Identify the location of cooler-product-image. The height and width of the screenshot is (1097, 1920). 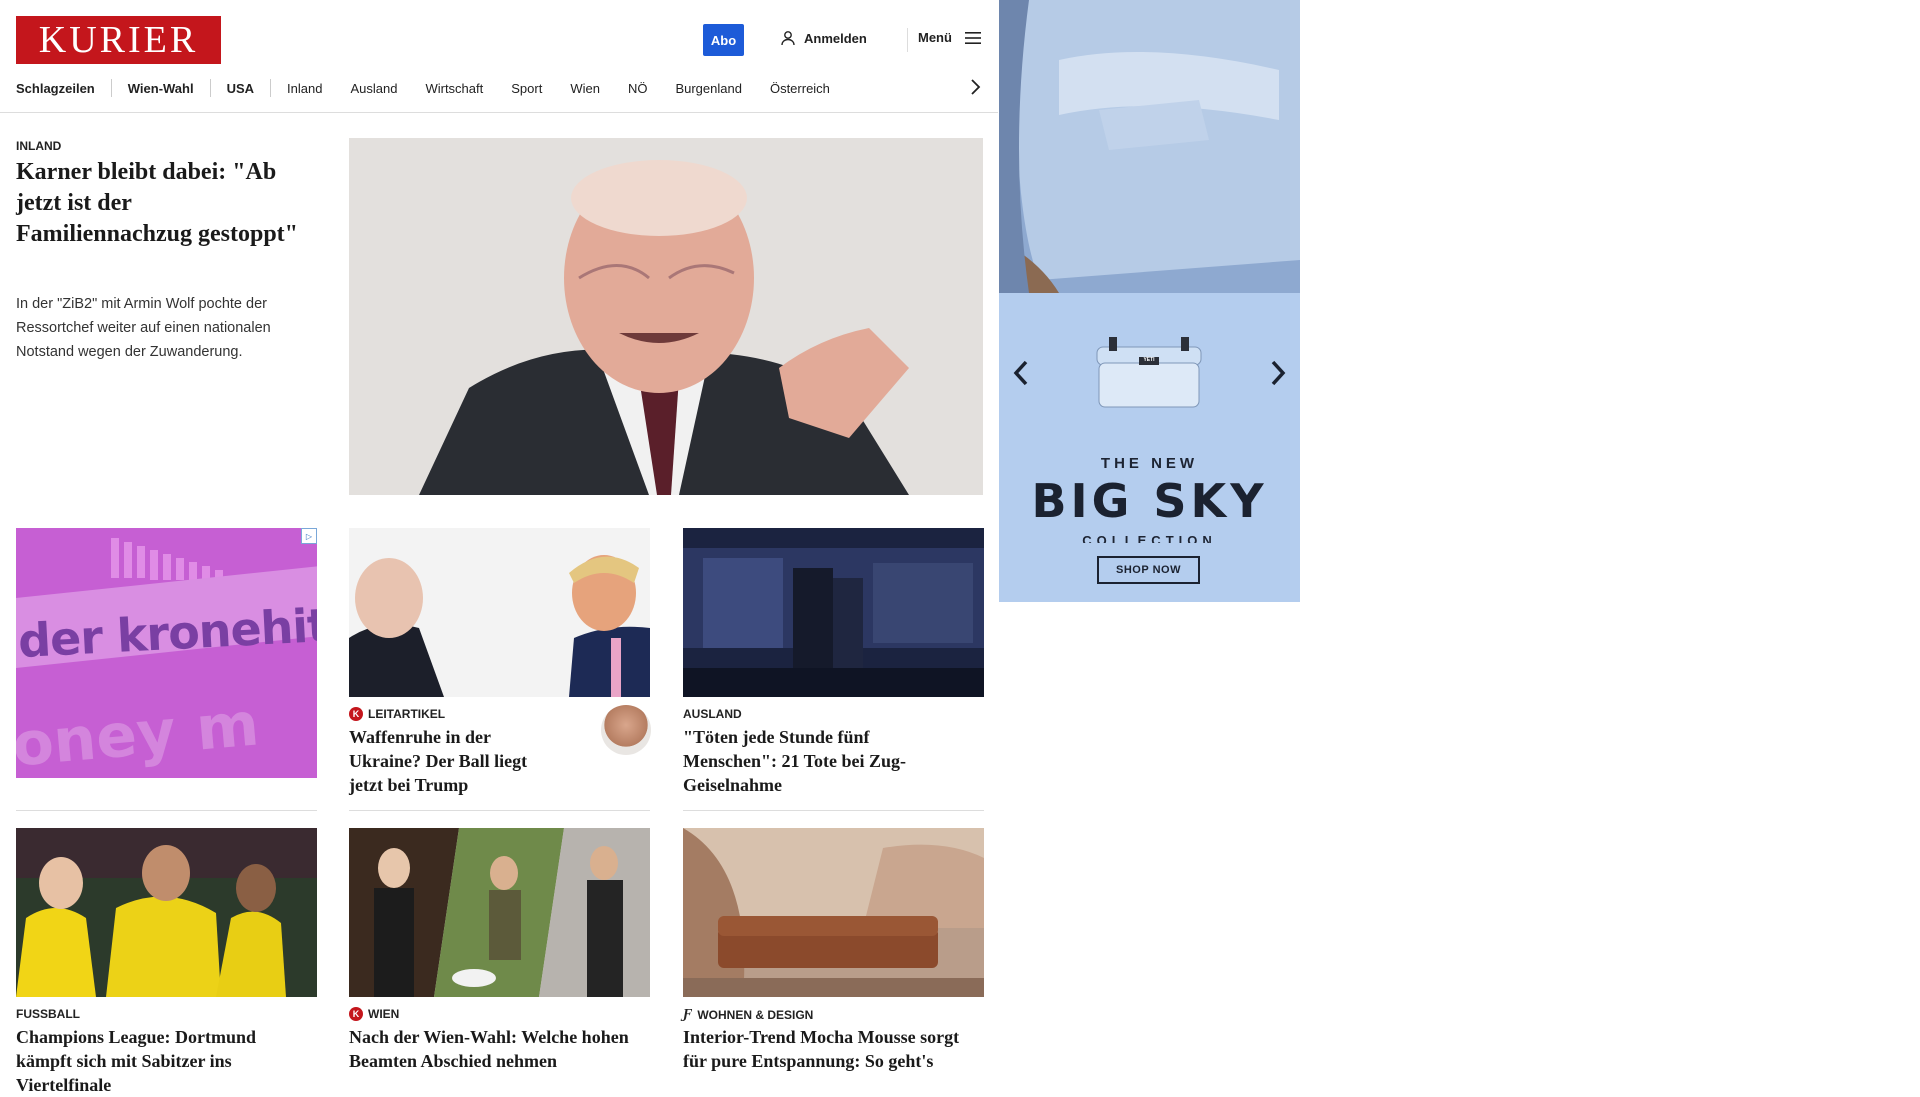
(1149, 372).